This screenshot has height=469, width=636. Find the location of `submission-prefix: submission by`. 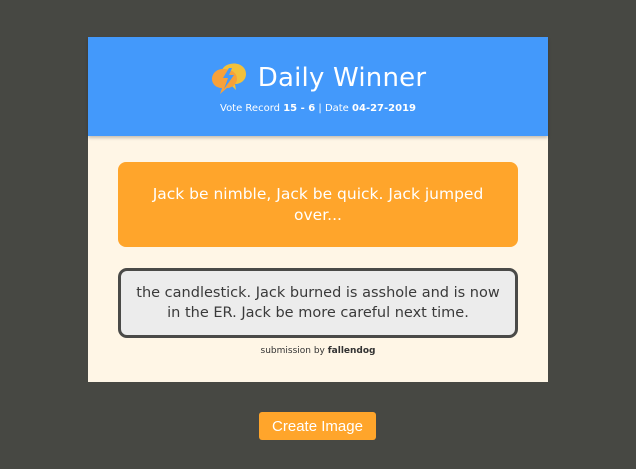

submission-prefix: submission by is located at coordinates (292, 351).